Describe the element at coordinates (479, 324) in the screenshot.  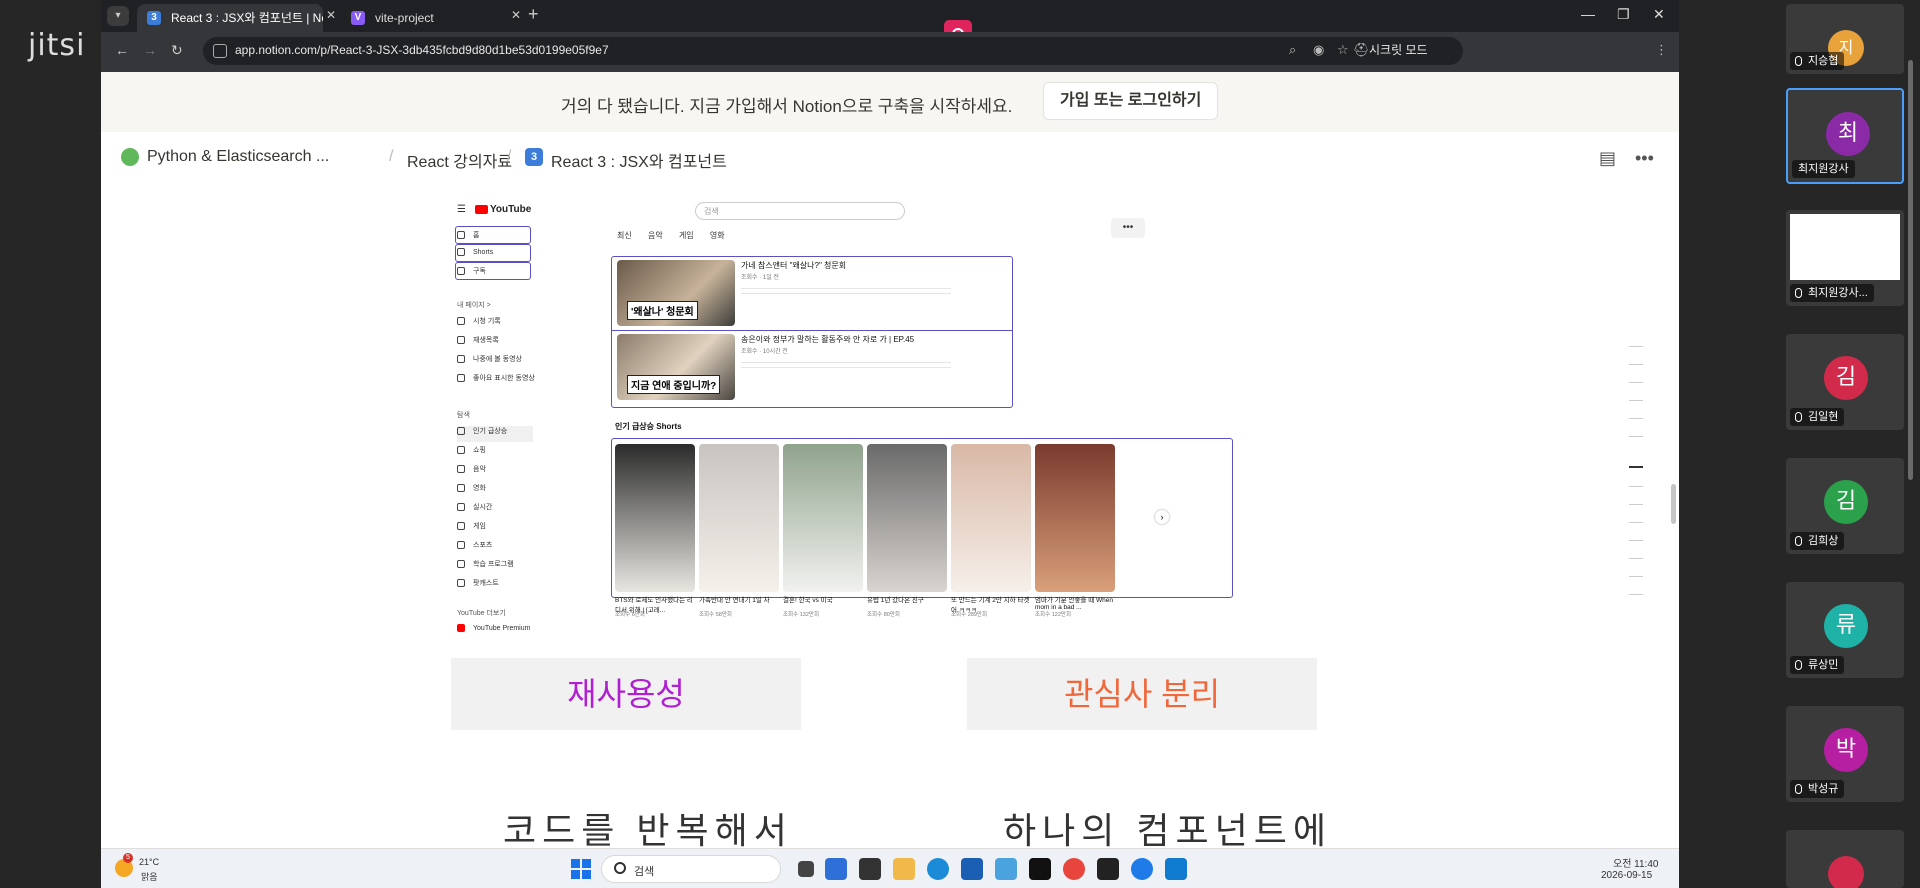
I see `yt-sidebar-item: 시청 기록` at that location.